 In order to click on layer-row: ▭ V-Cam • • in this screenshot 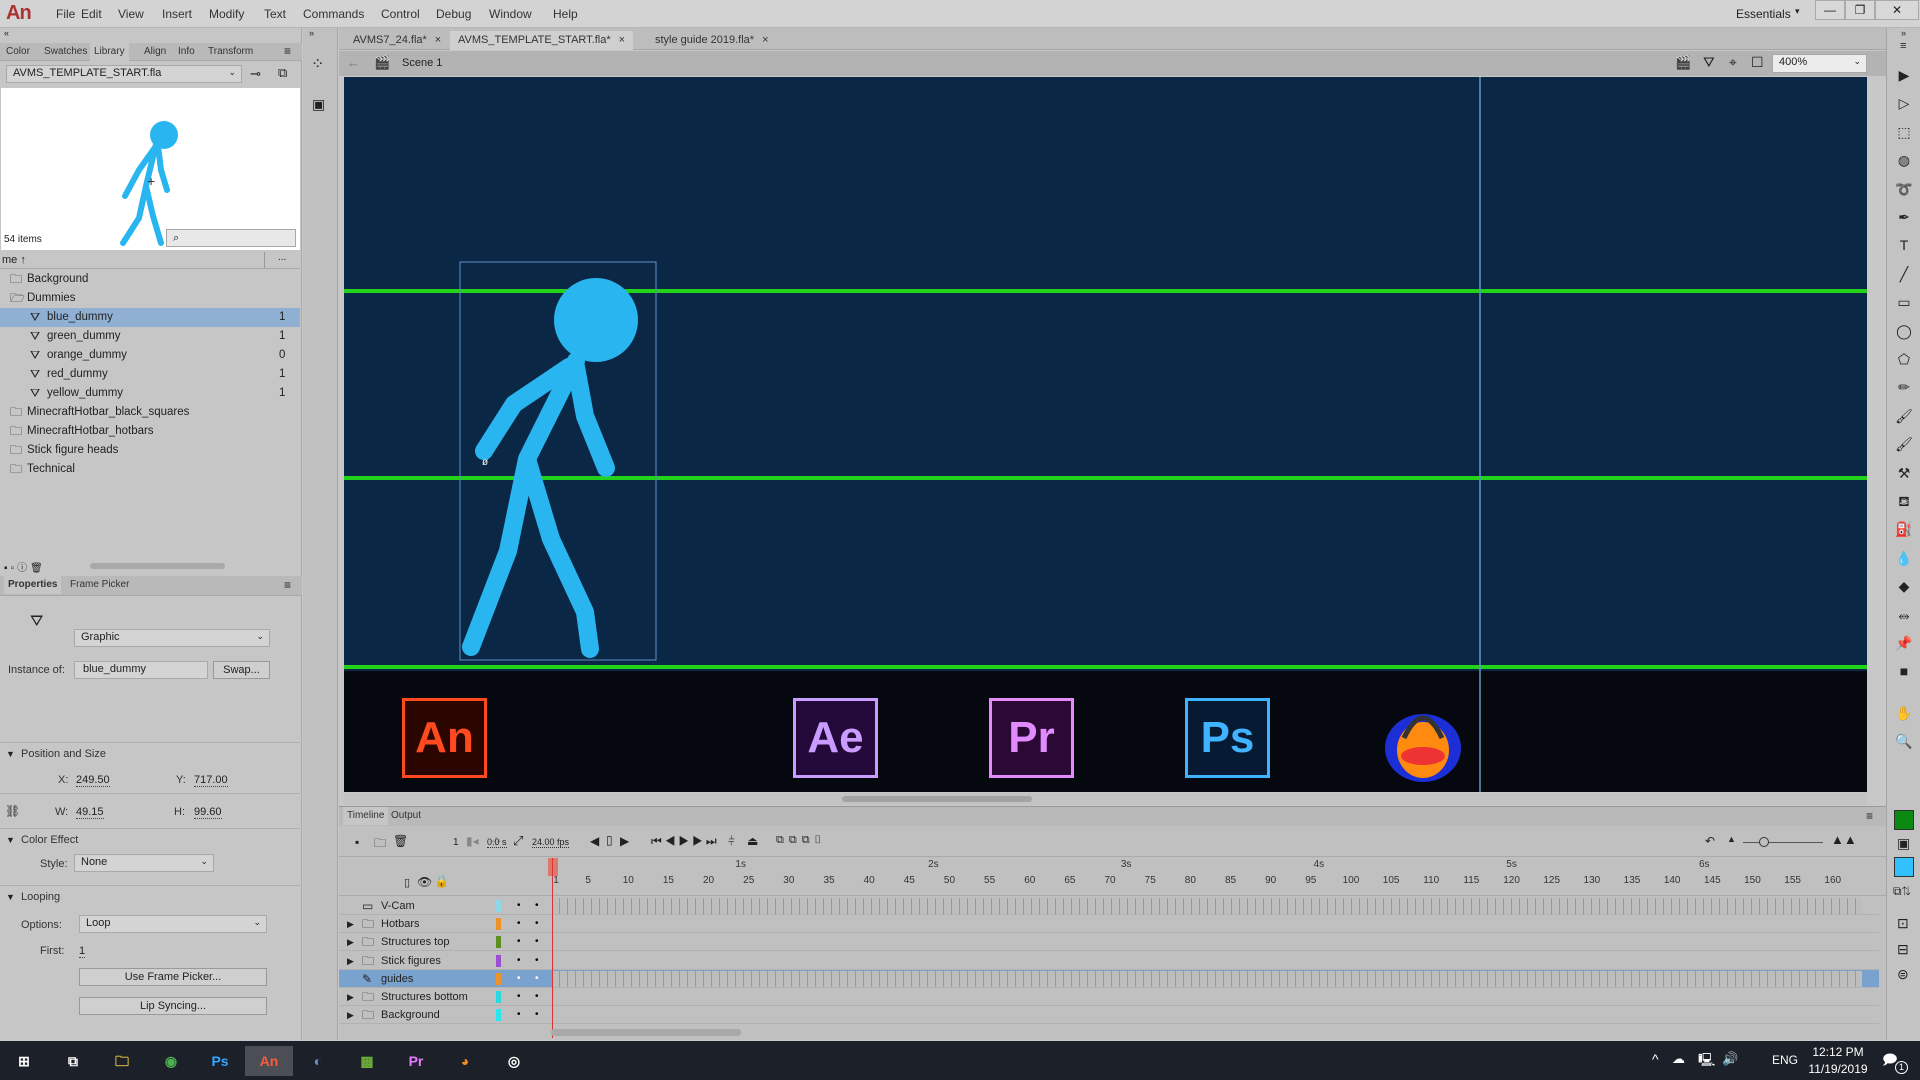, I will do `click(1109, 906)`.